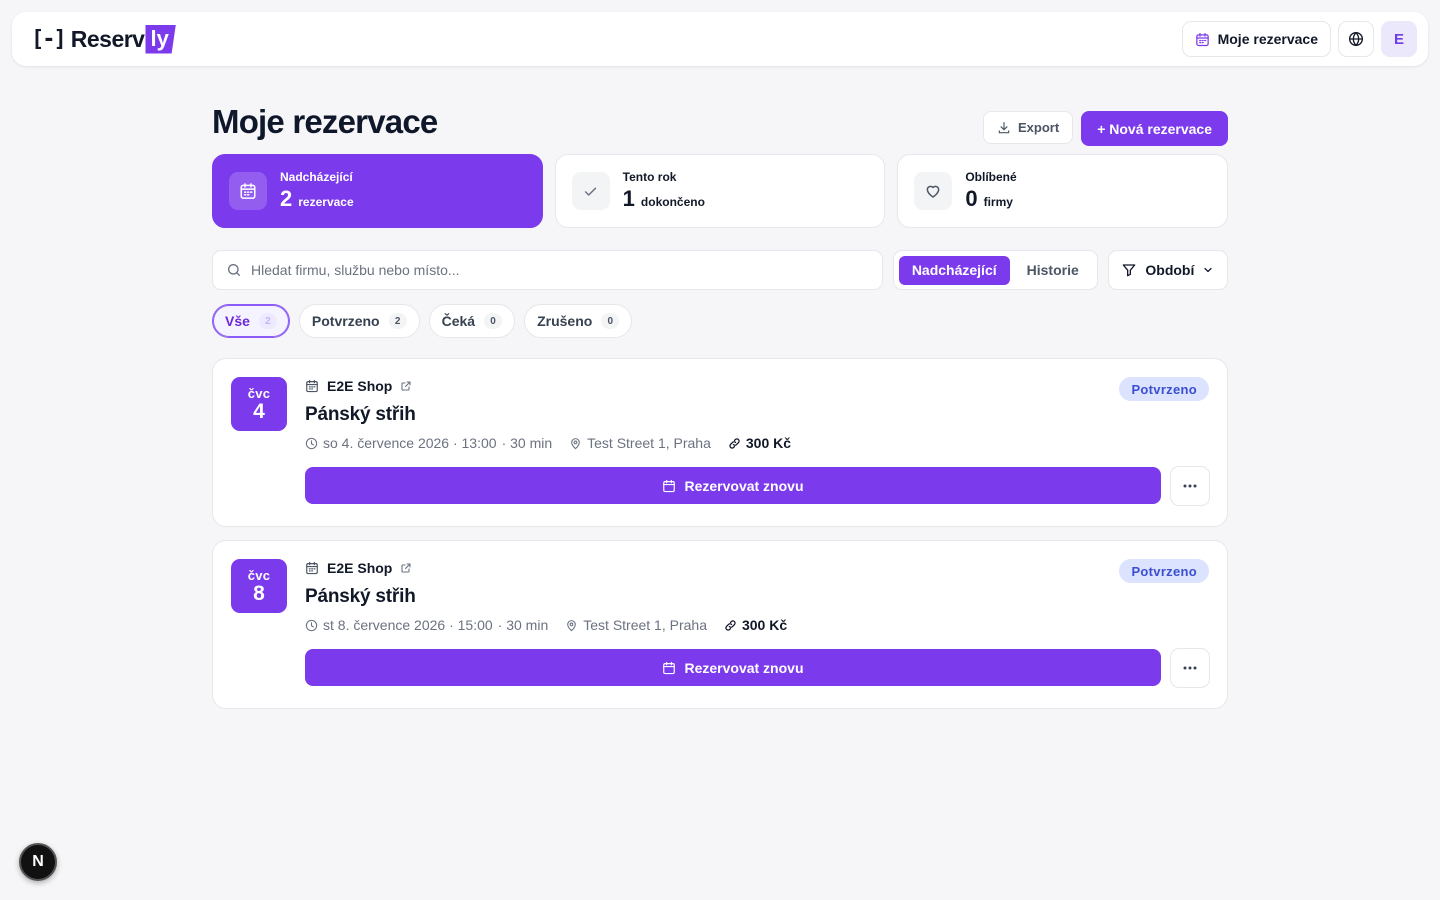 The width and height of the screenshot is (1440, 900). I want to click on logo: [-] Reserv ly, so click(103, 39).